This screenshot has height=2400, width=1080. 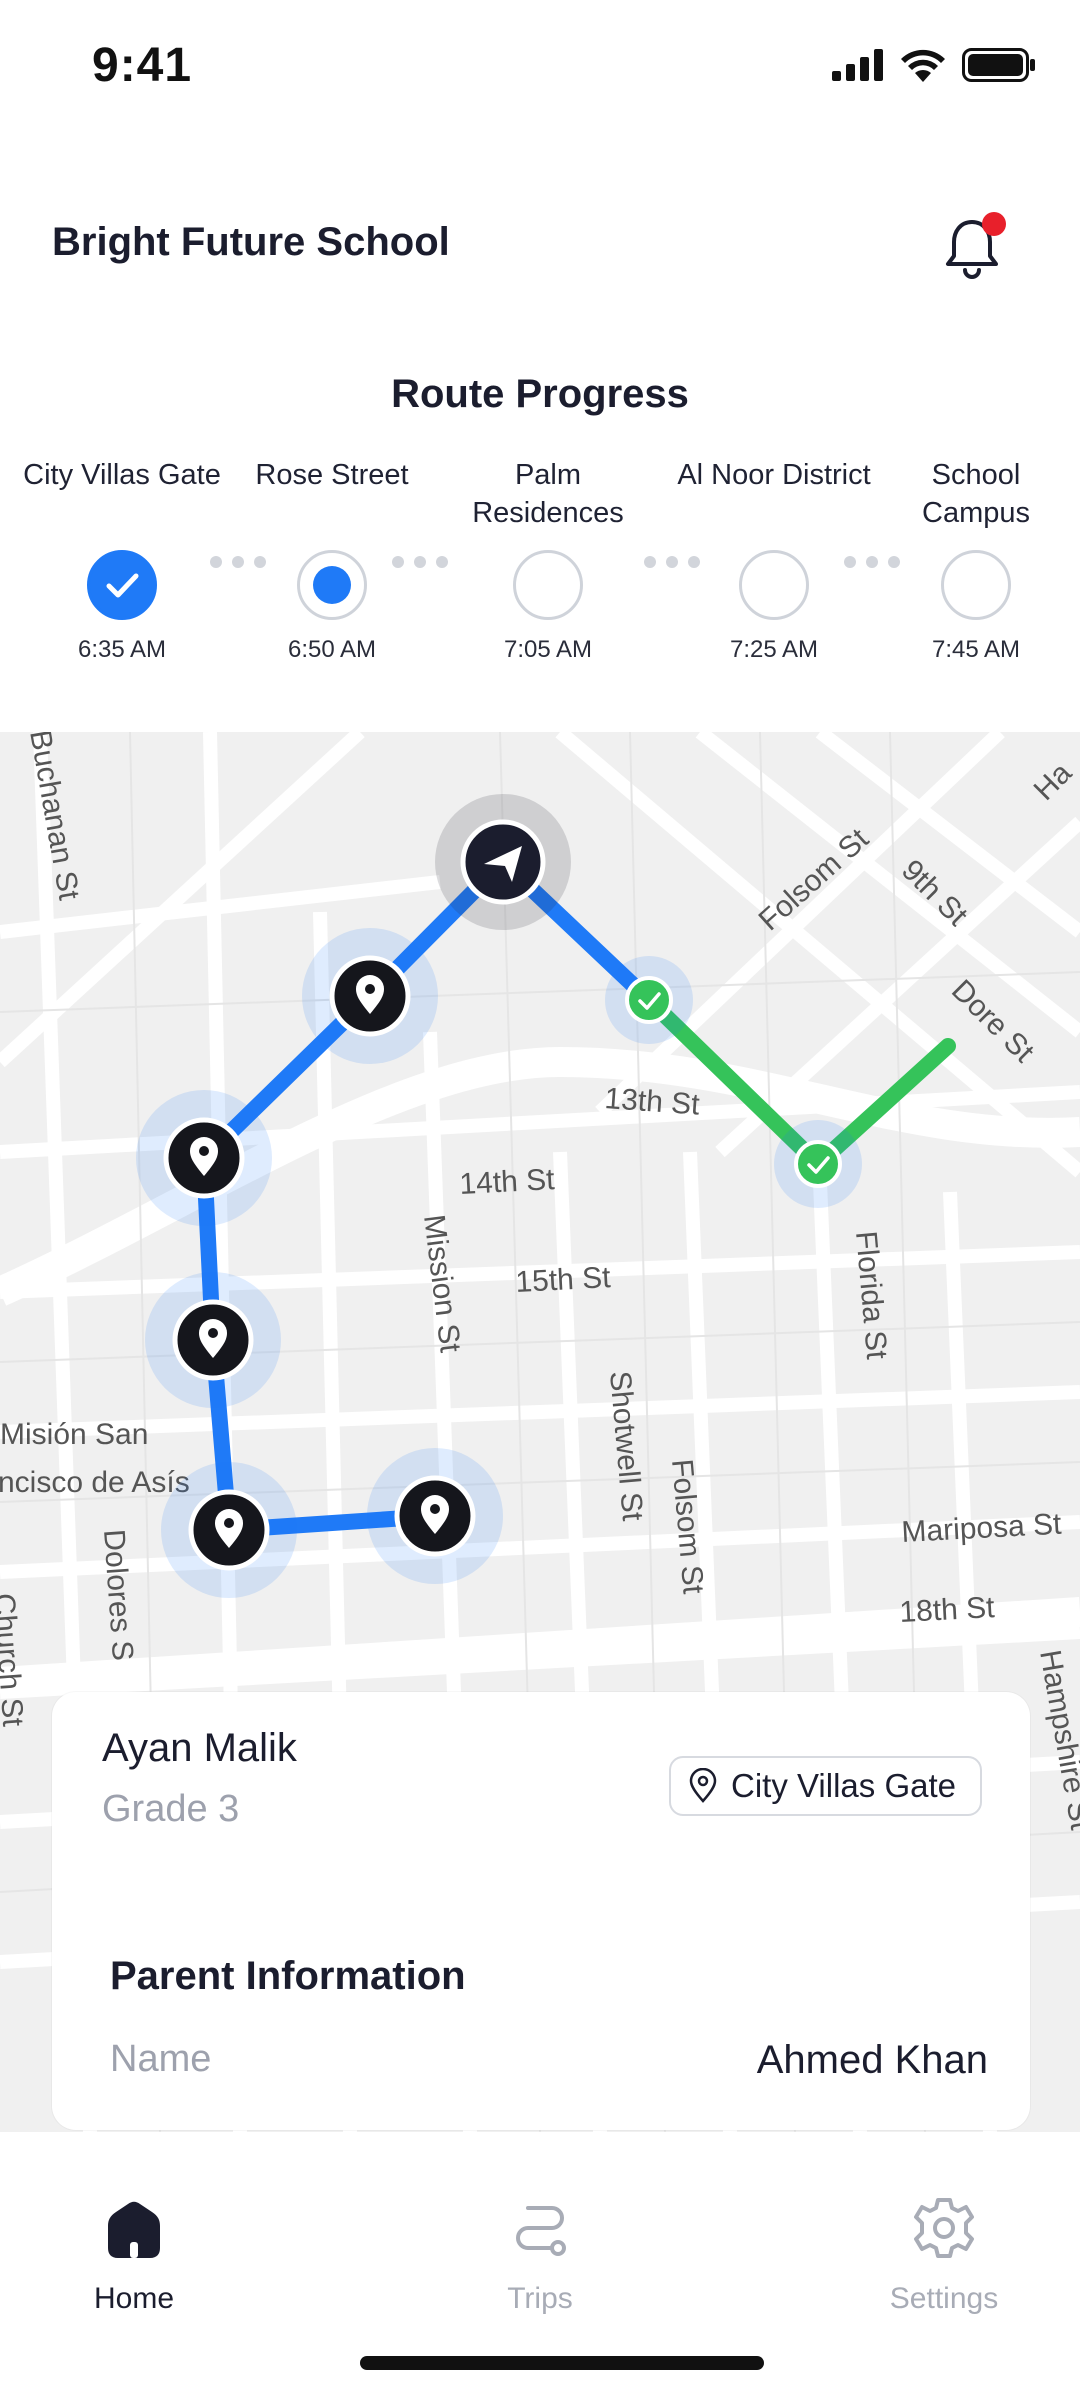 I want to click on stop-city-villas-gate: City Villas Gate 6:35 AM, so click(x=122, y=560).